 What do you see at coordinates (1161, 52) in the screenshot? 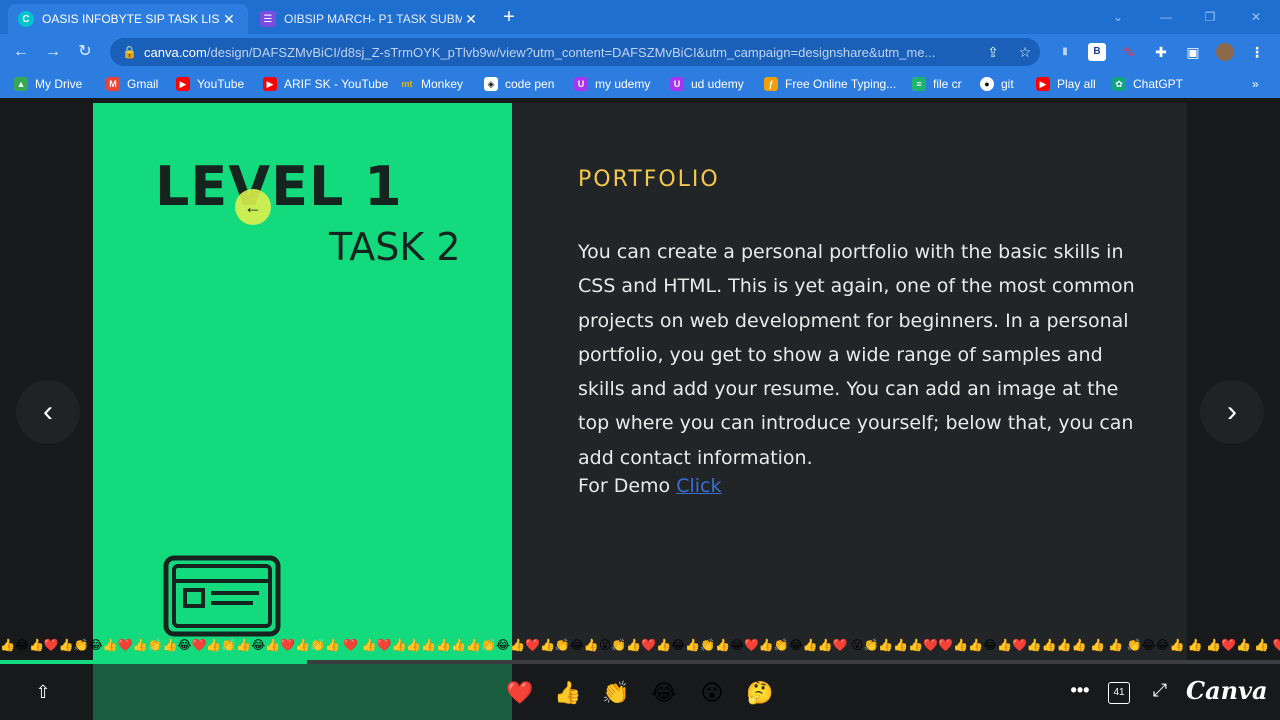
I see `extensions-puzzle-icon: ✚` at bounding box center [1161, 52].